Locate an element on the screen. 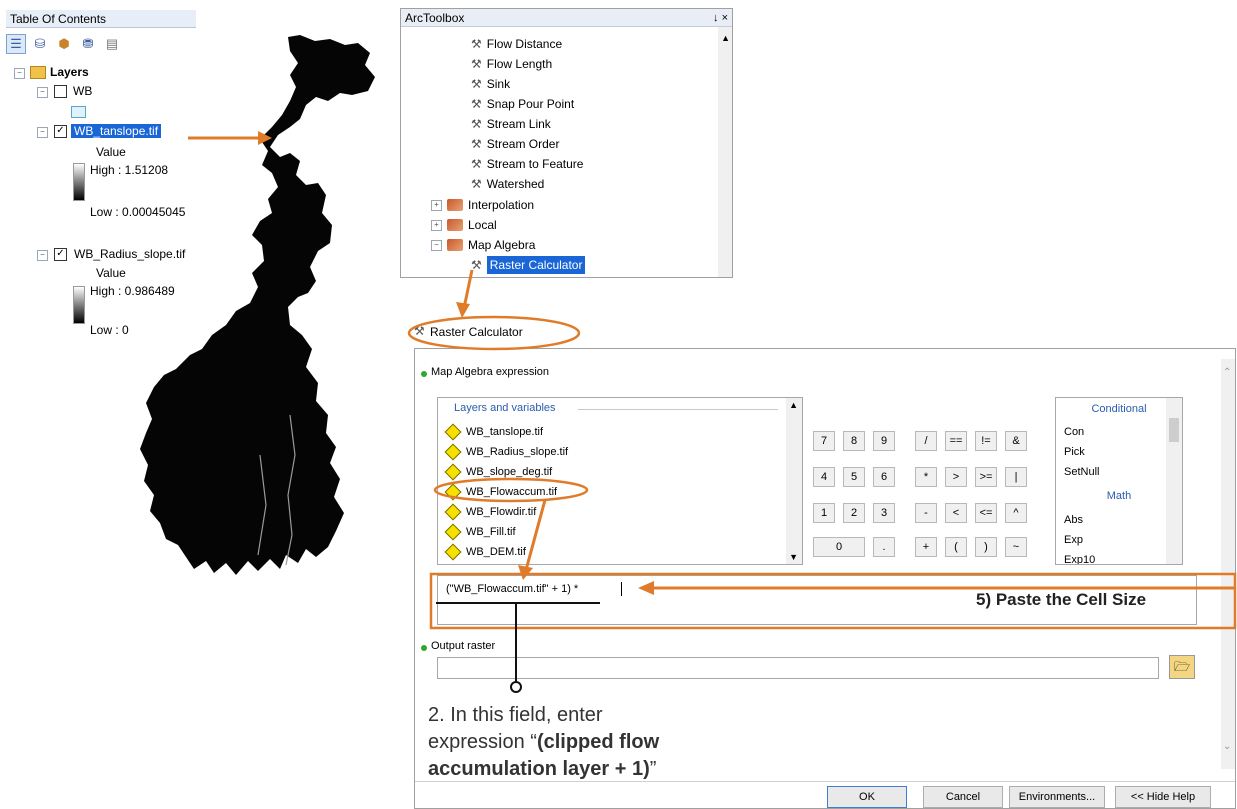 The height and width of the screenshot is (809, 1237). key-7: 7 is located at coordinates (824, 441).